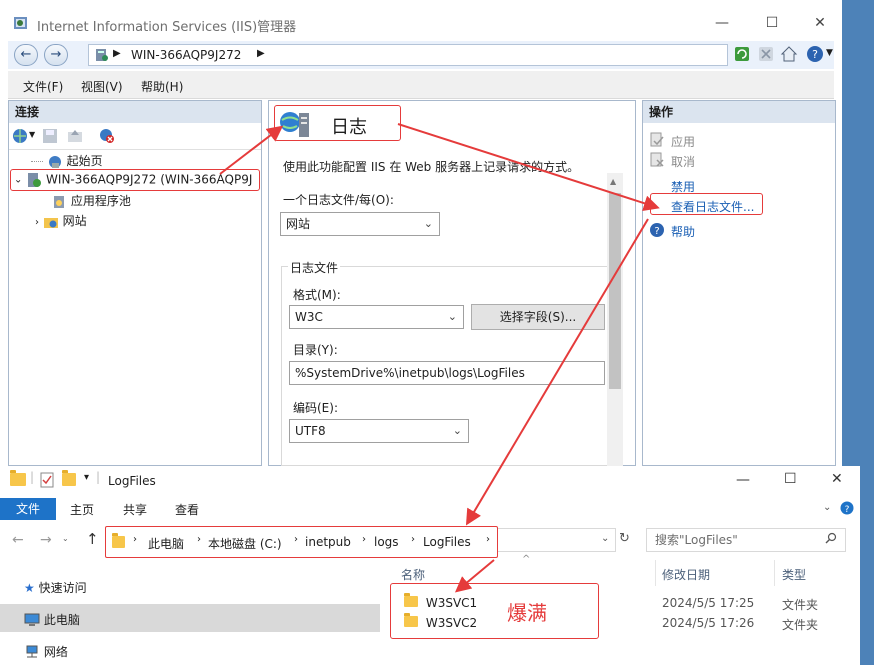  I want to click on one-log-select: 网站 ⌄, so click(360, 224).